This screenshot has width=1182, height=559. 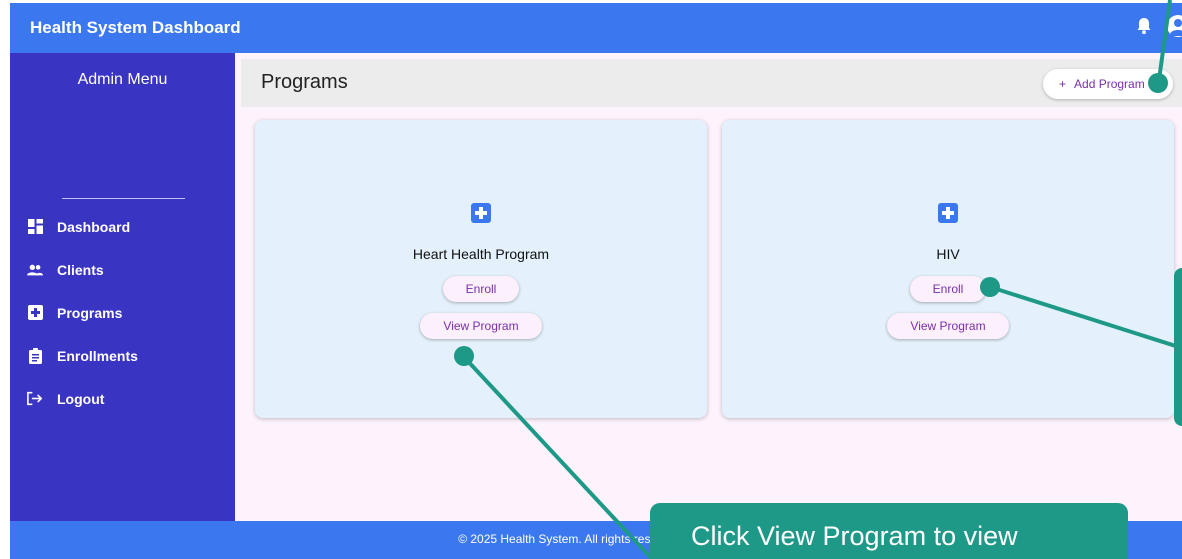 I want to click on clipboard-icon, so click(x=35, y=355).